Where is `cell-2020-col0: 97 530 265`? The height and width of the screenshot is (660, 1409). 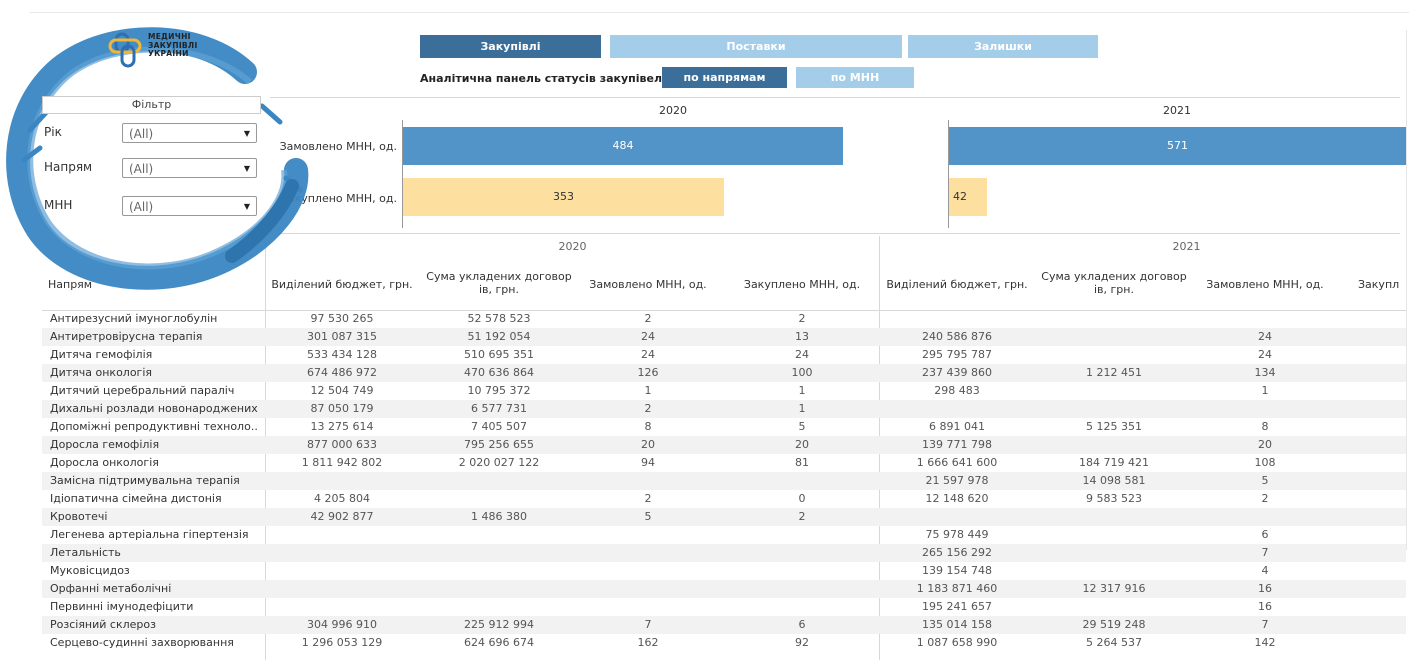
cell-2020-col0: 97 530 265 is located at coordinates (342, 318).